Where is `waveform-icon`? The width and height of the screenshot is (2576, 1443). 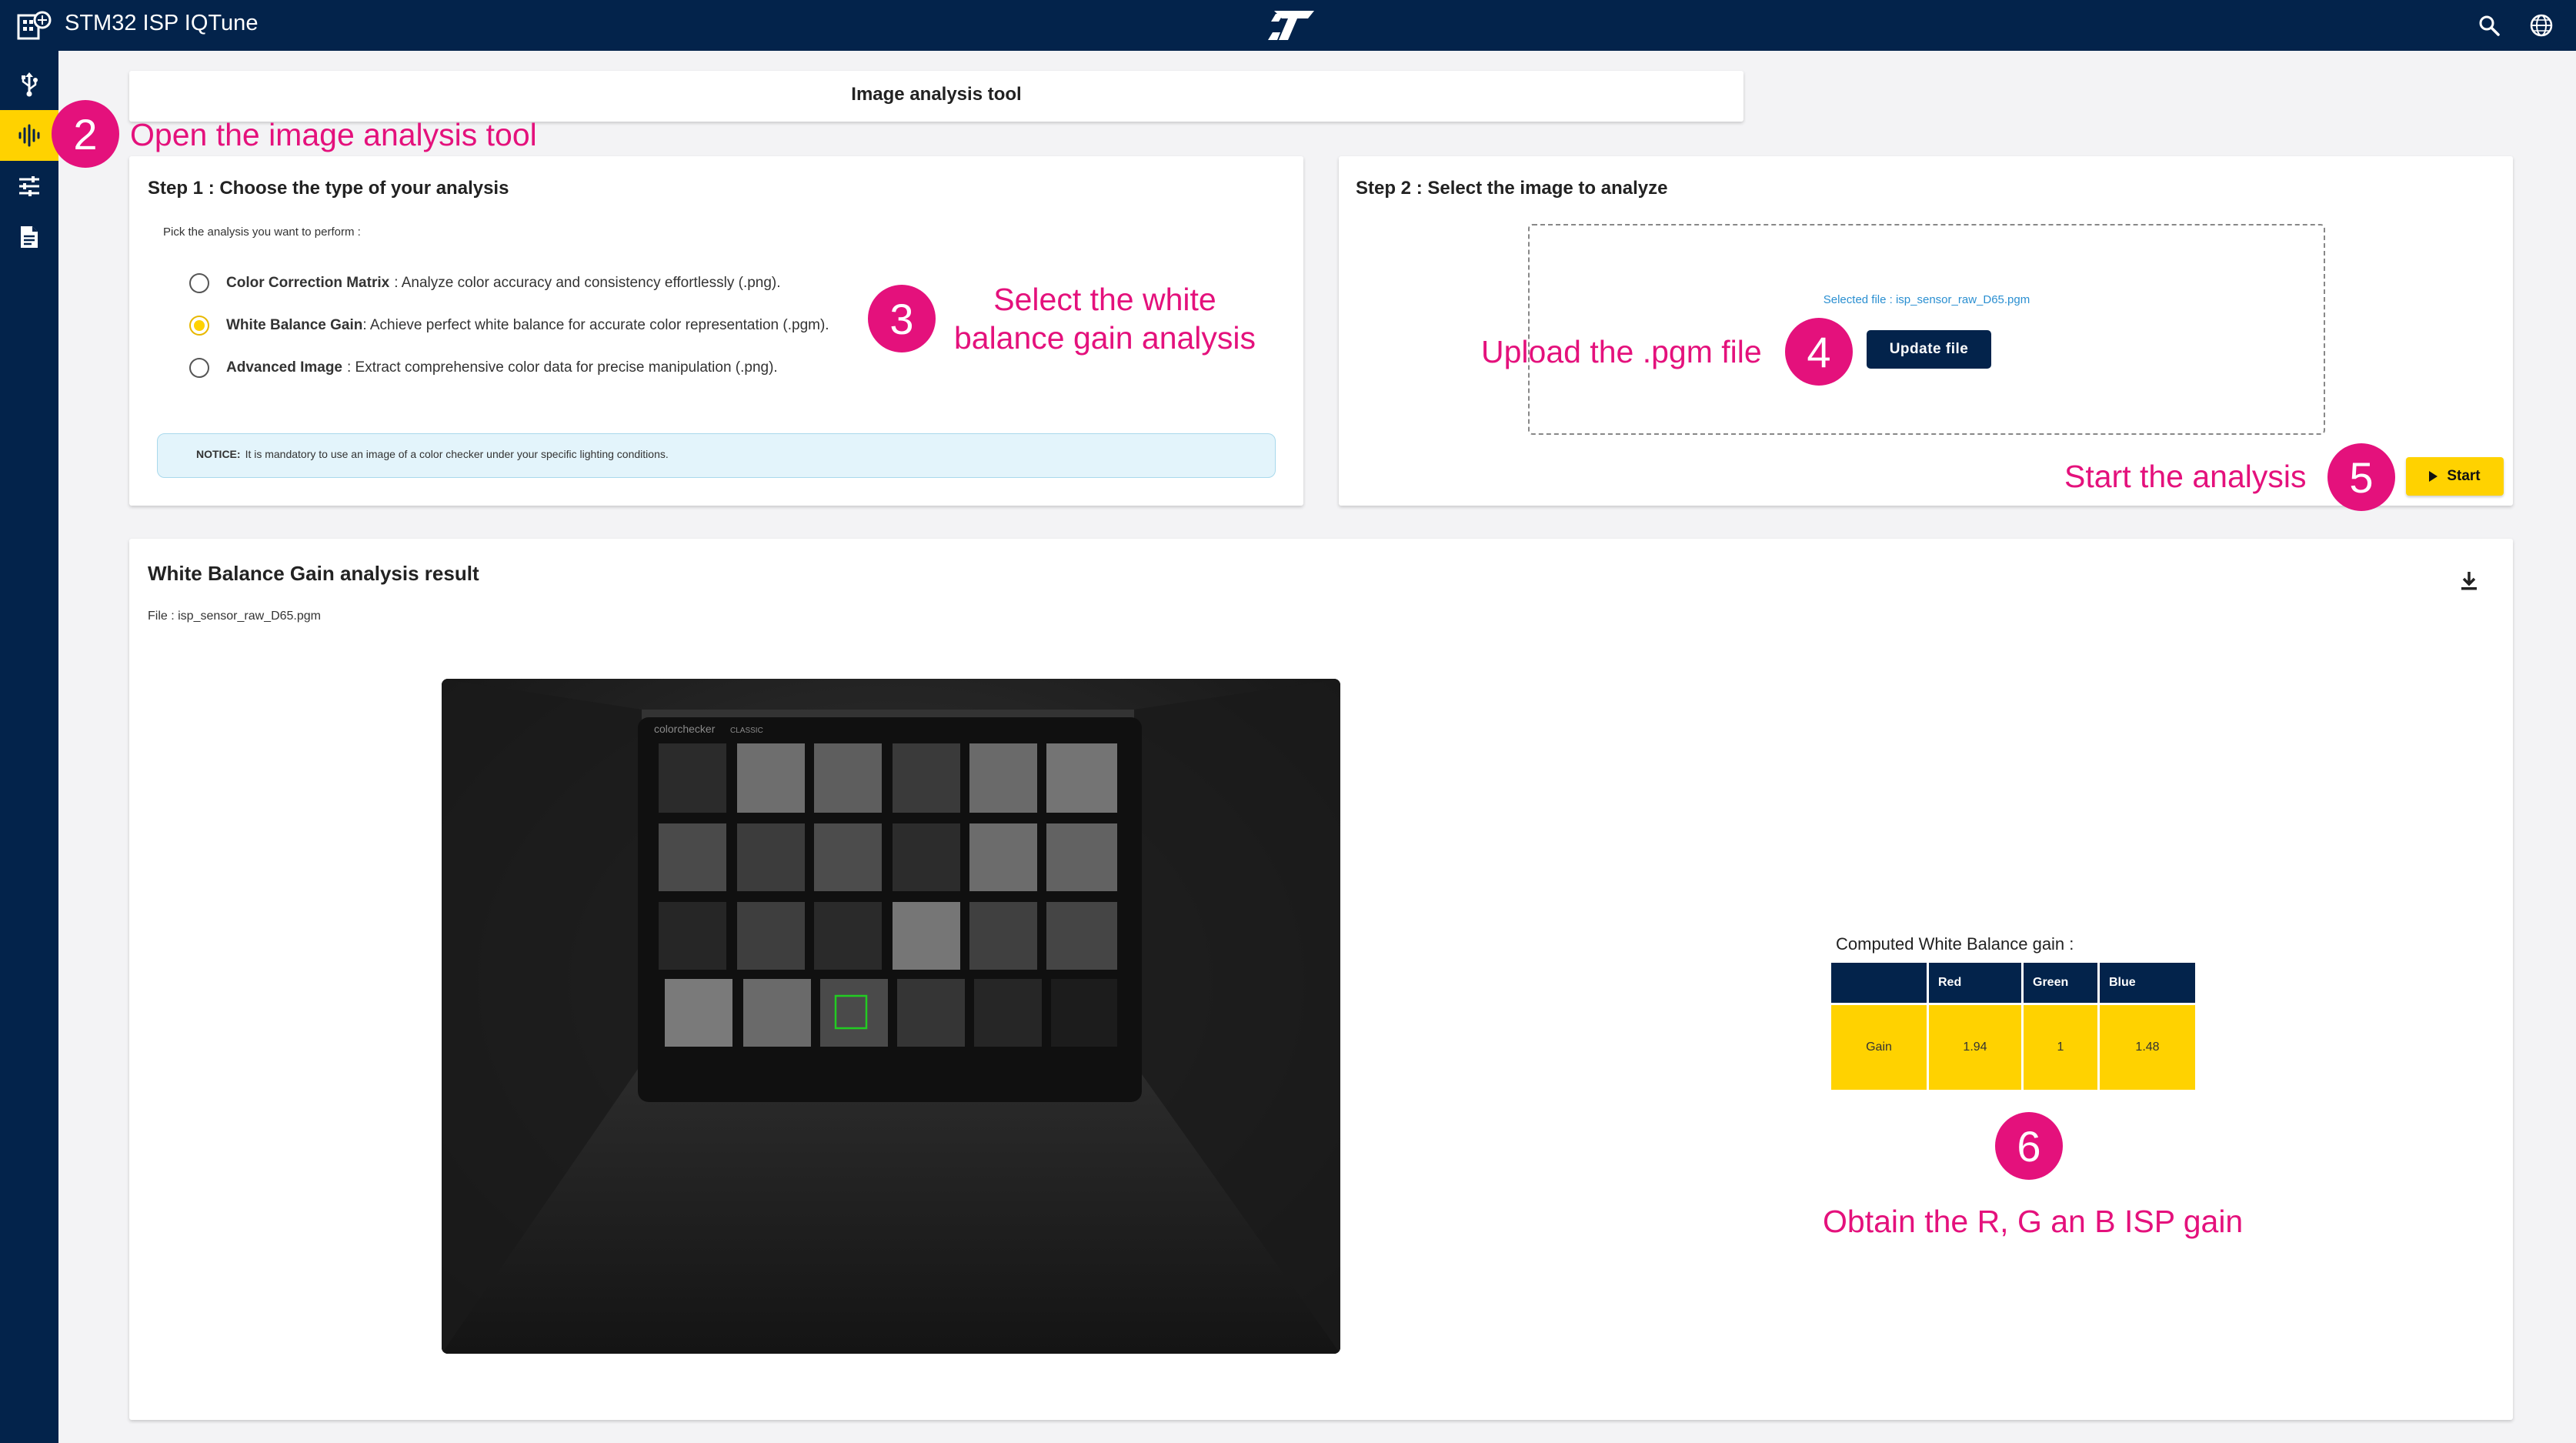
waveform-icon is located at coordinates (29, 135).